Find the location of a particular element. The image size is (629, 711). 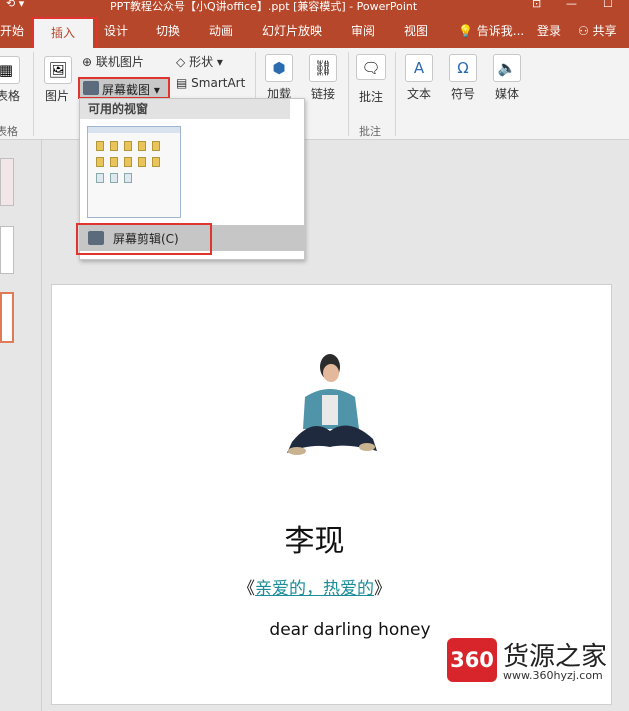

window-thumb-titlebar is located at coordinates (134, 130).